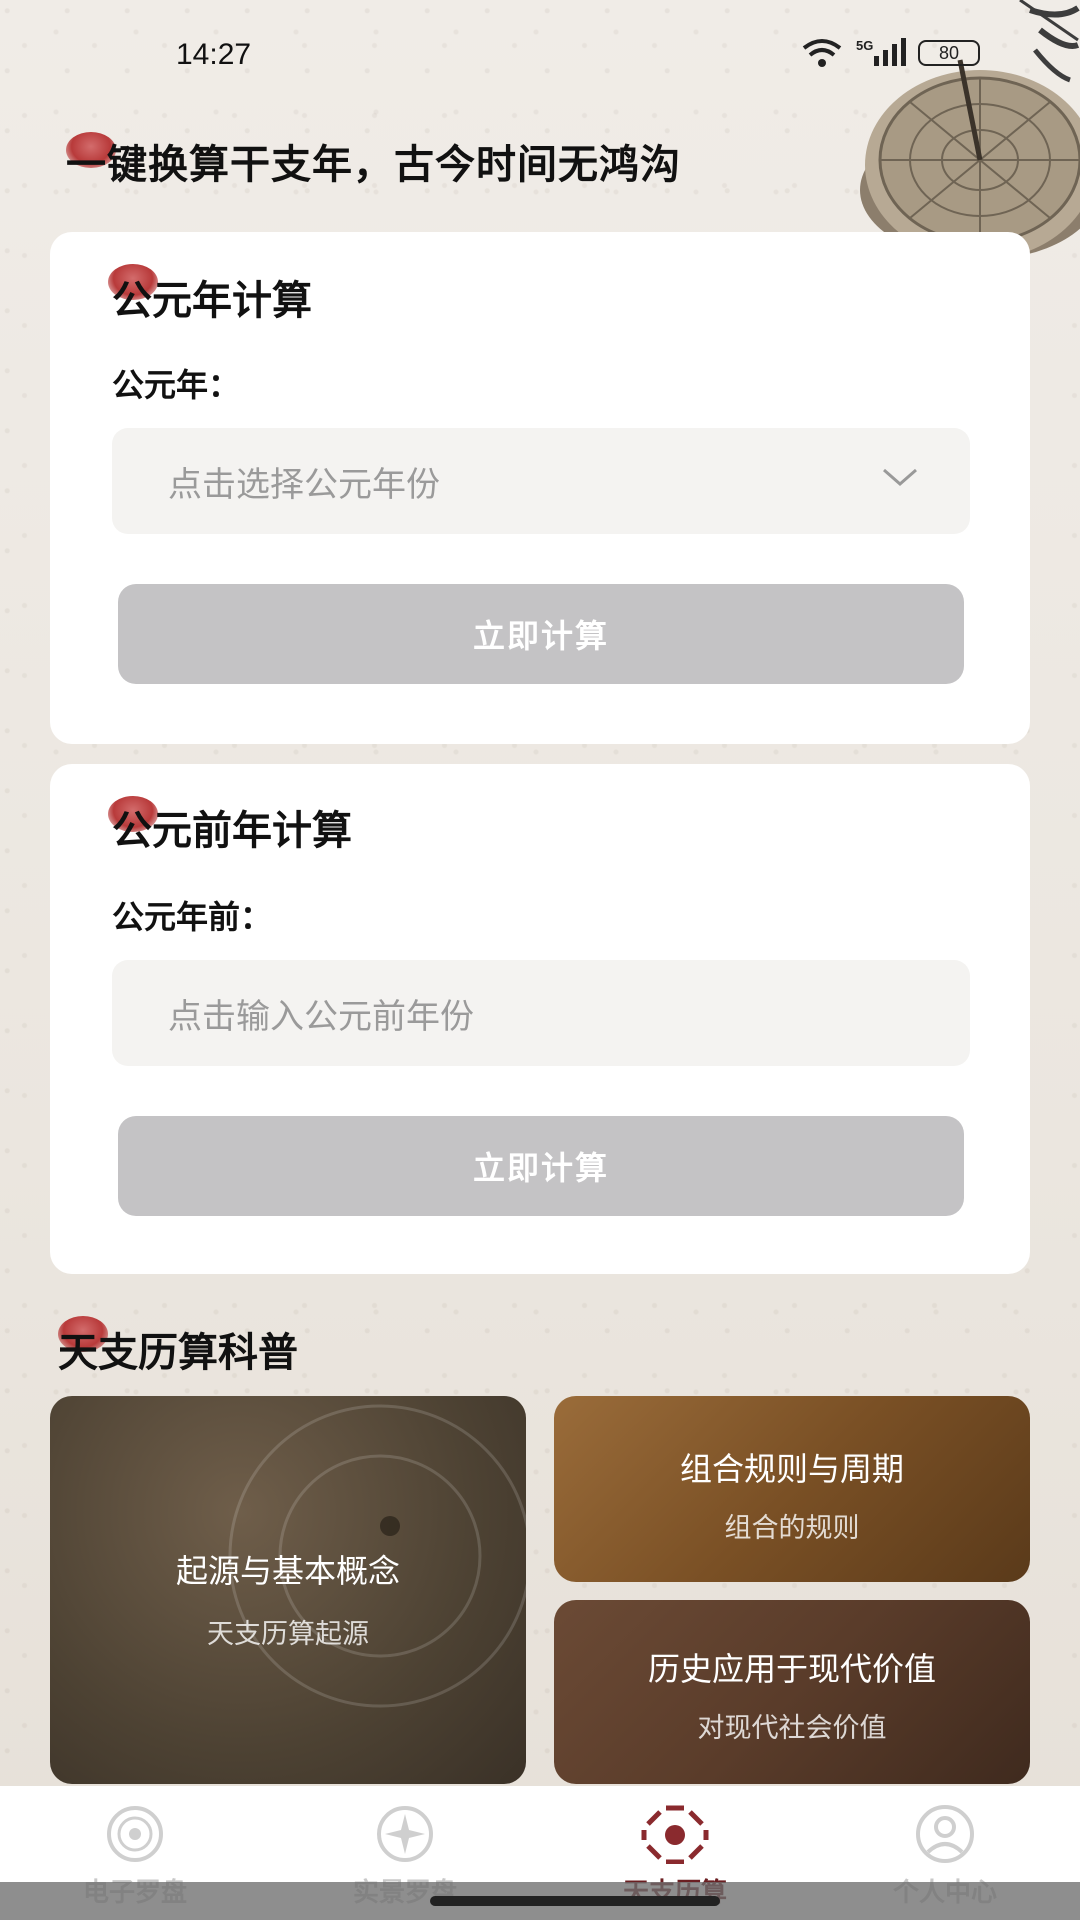 This screenshot has height=1920, width=1080. Describe the element at coordinates (864, 45) in the screenshot. I see `network-label: 5G` at that location.